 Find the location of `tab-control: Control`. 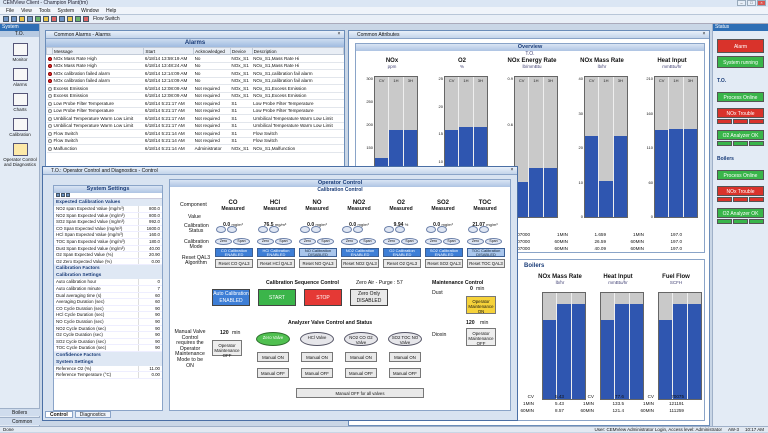

tab-control: Control is located at coordinates (59, 414).